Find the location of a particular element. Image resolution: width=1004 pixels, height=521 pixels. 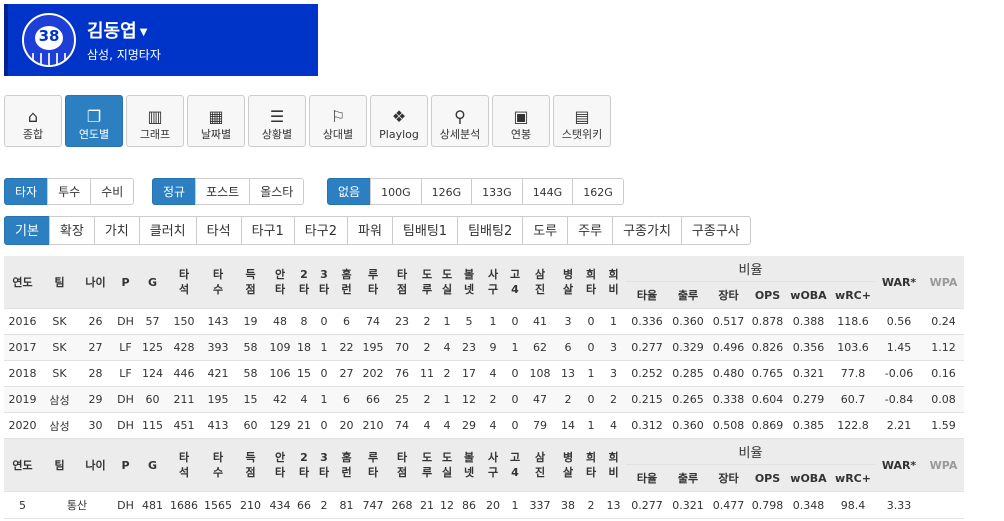

role-tab-2: 수비 is located at coordinates (112, 191).